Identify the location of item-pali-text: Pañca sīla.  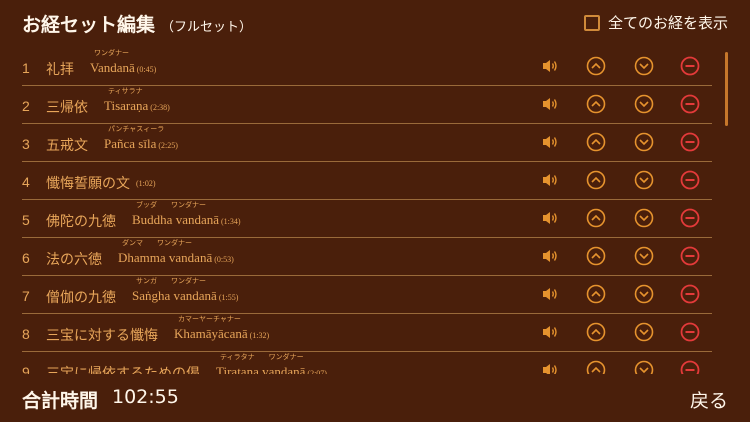
(130, 143).